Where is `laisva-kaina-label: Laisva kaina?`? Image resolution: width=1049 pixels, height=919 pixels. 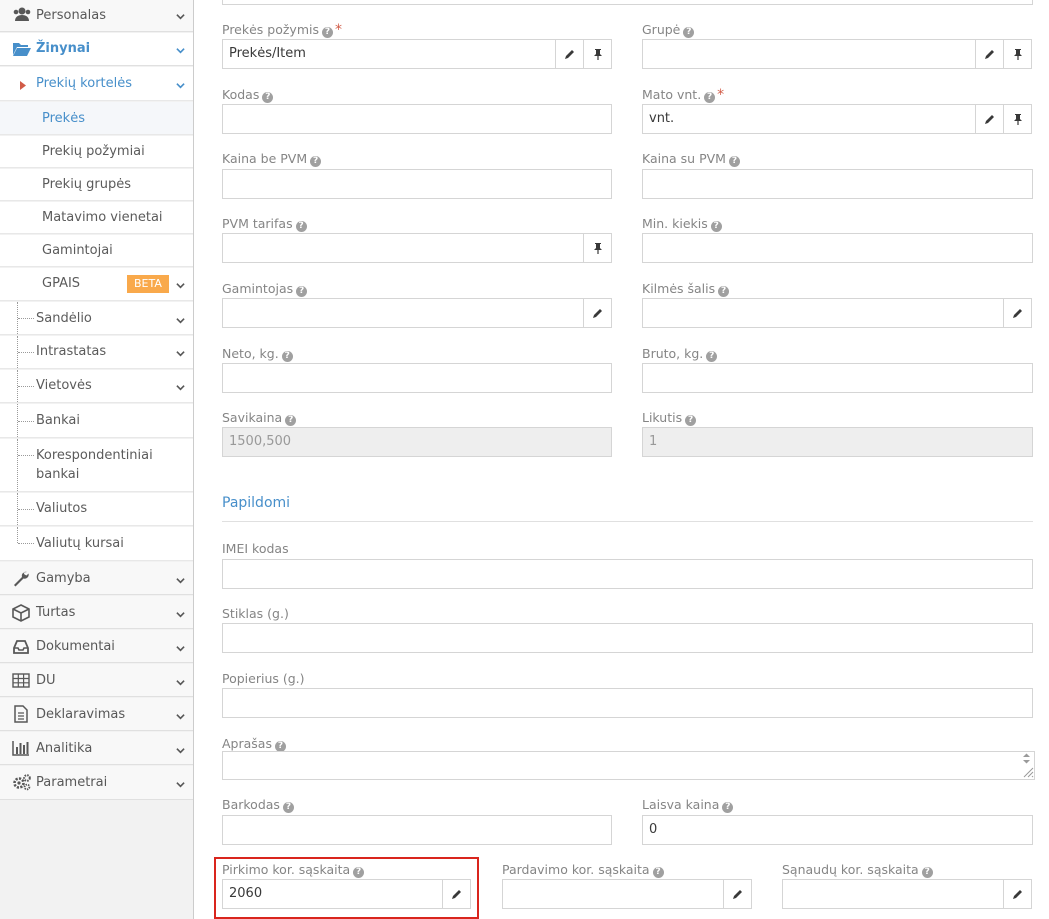
laisva-kaina-label: Laisva kaina? is located at coordinates (688, 805).